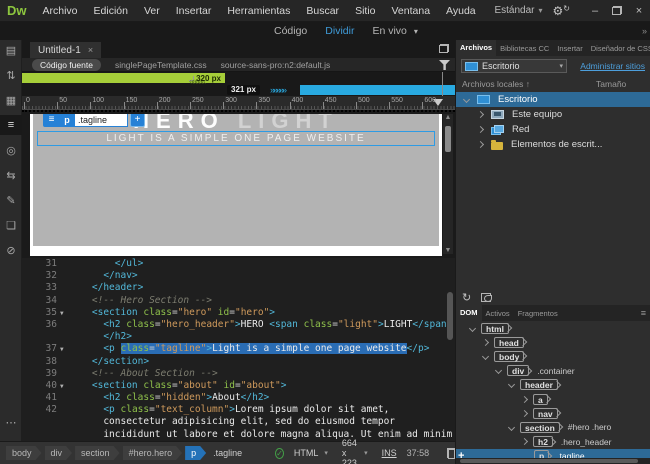  I want to click on add-element-icon: +, so click(461, 454).